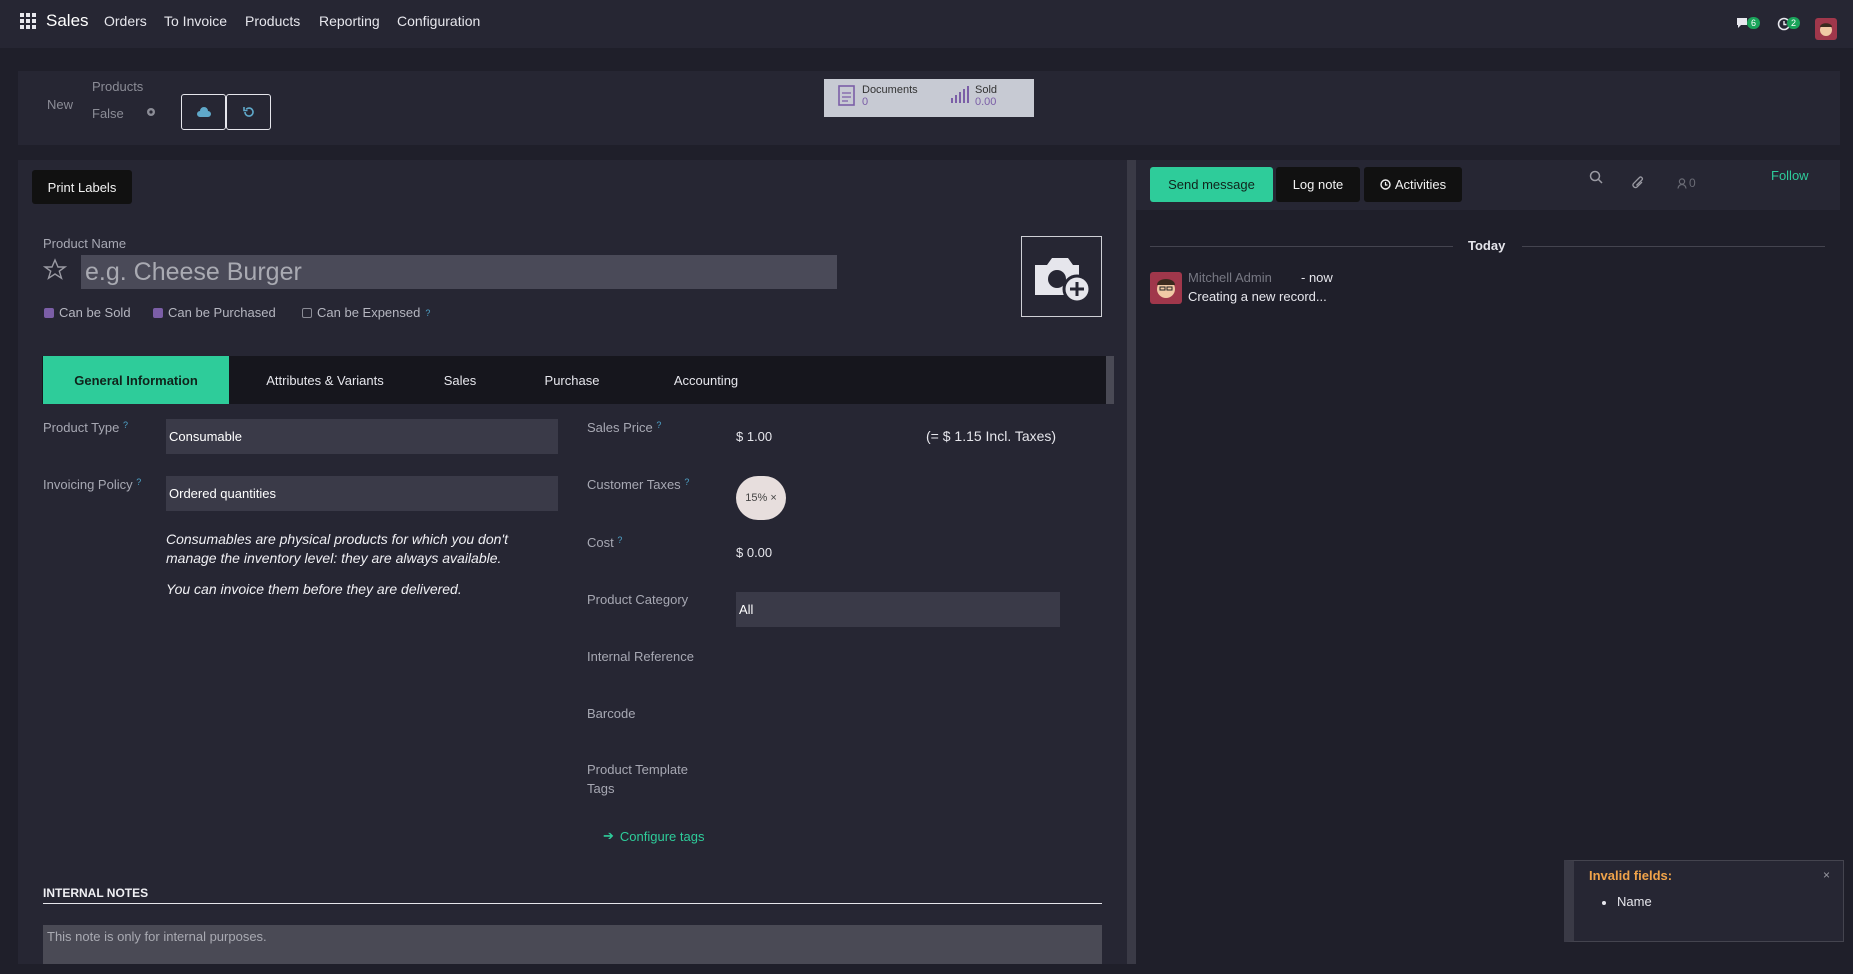 The width and height of the screenshot is (1853, 974). What do you see at coordinates (460, 380) in the screenshot?
I see `tab-sales: Sales` at bounding box center [460, 380].